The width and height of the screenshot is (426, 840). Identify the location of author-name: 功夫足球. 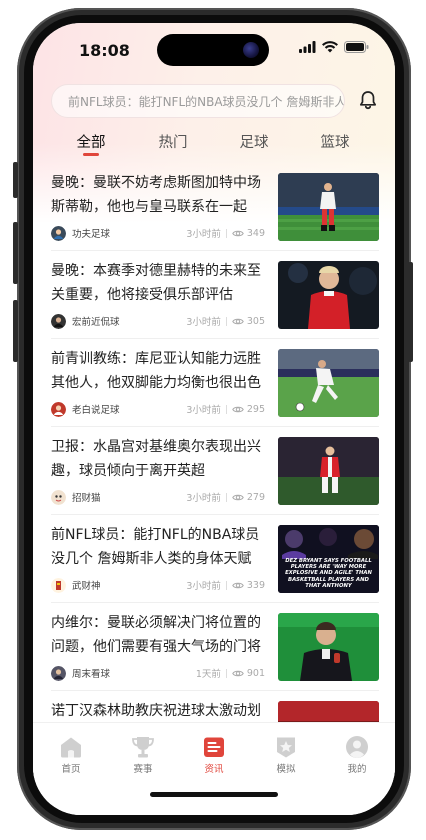
(91, 234).